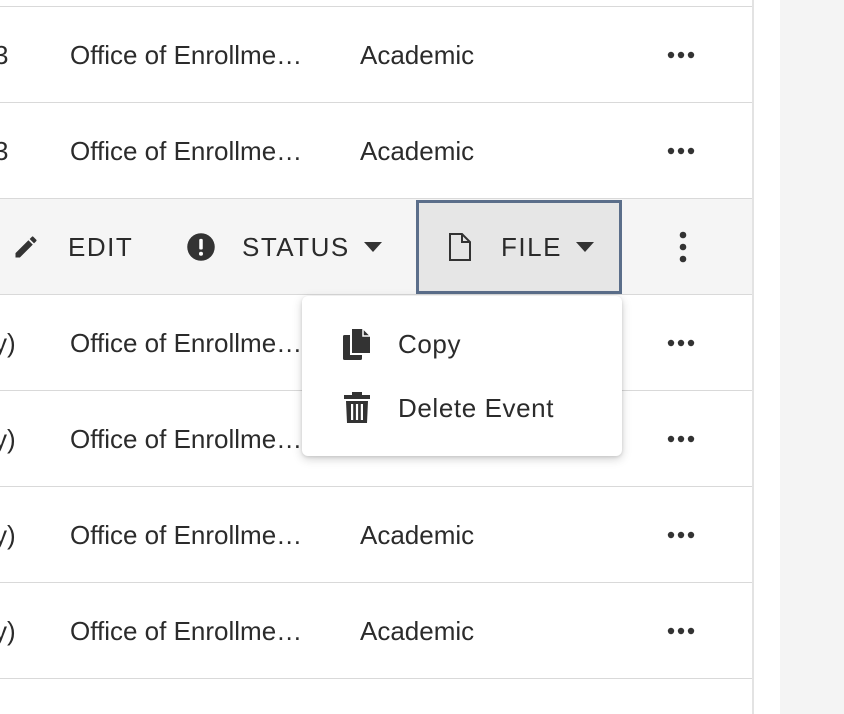  What do you see at coordinates (460, 247) in the screenshot?
I see `document-icon` at bounding box center [460, 247].